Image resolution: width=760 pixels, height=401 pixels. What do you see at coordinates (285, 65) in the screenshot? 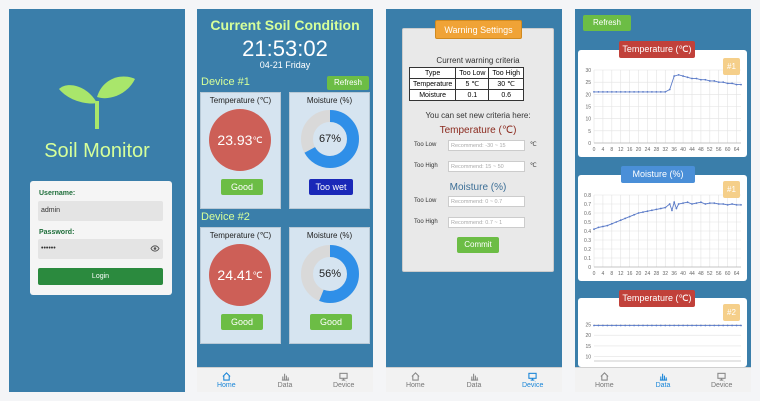
I see `current-date: 04-21 Friday` at bounding box center [285, 65].